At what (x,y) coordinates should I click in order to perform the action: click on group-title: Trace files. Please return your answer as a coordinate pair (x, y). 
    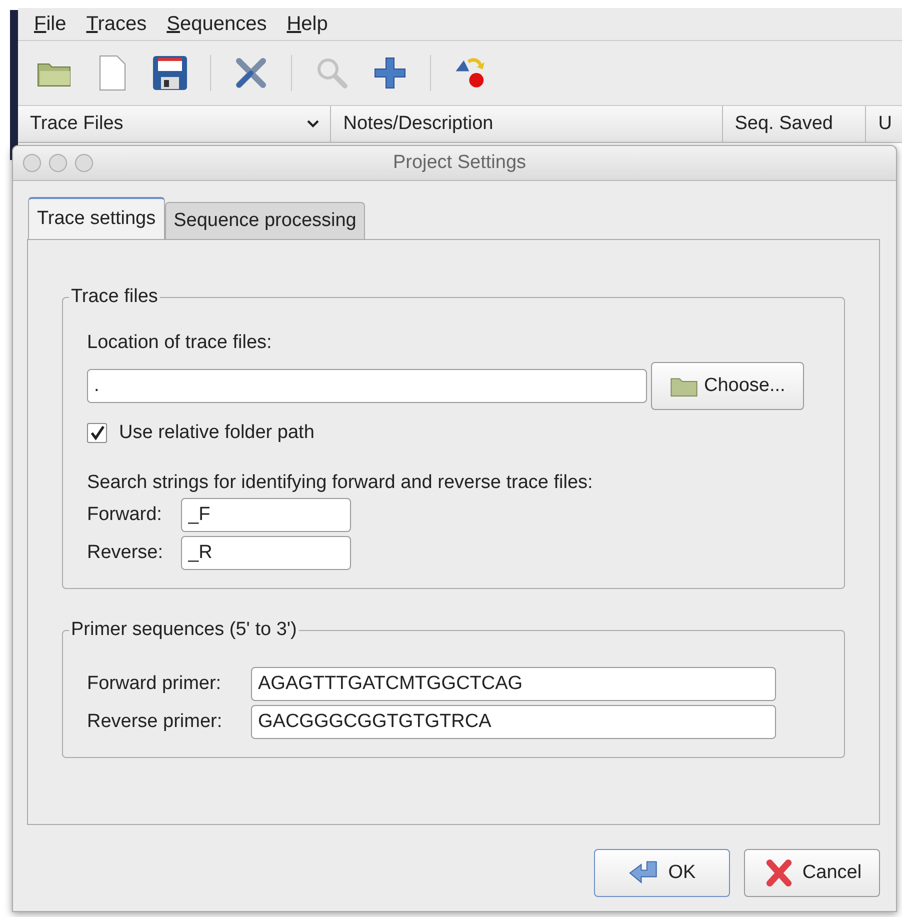
    Looking at the image, I should click on (114, 297).